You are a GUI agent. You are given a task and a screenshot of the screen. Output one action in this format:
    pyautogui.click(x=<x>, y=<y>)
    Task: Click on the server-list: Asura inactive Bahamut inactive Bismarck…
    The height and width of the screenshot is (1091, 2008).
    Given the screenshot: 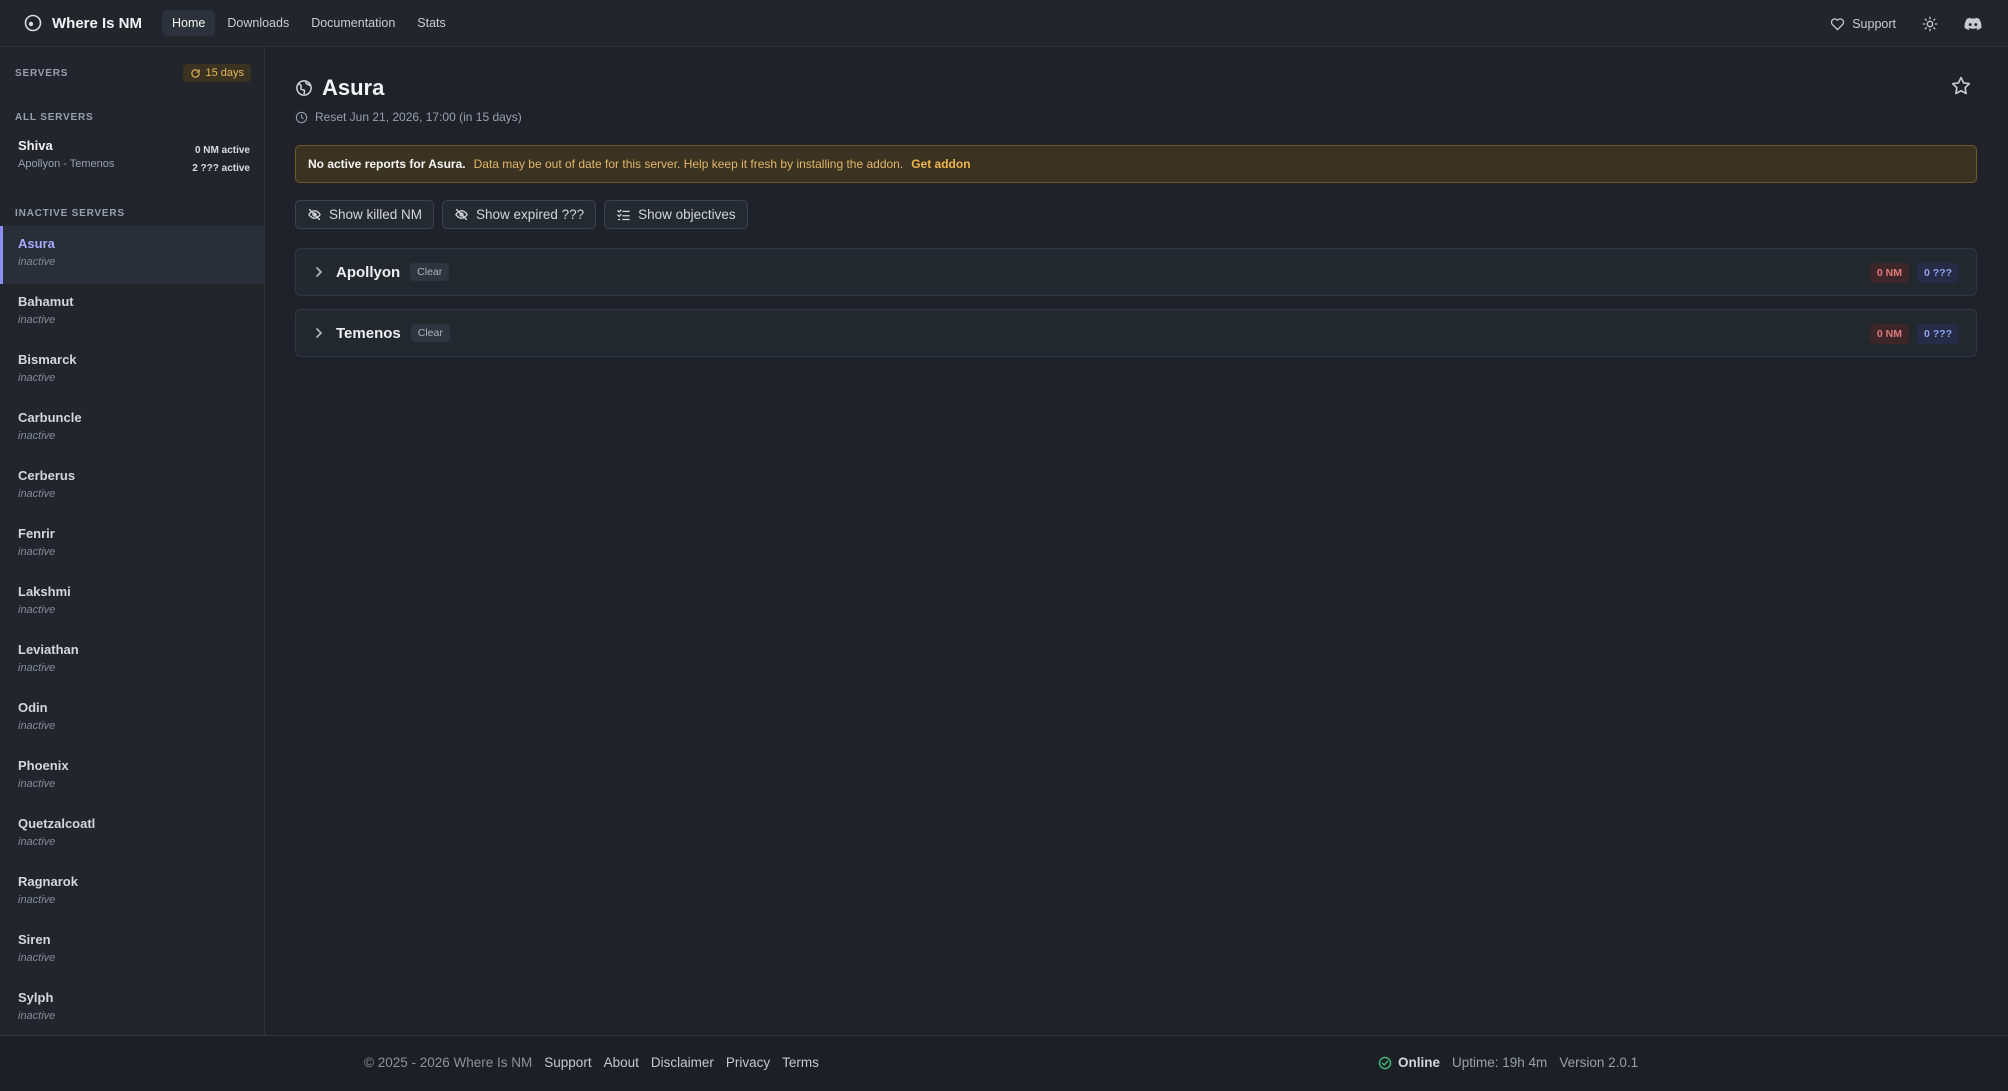 What is the action you would take?
    pyautogui.click(x=132, y=632)
    